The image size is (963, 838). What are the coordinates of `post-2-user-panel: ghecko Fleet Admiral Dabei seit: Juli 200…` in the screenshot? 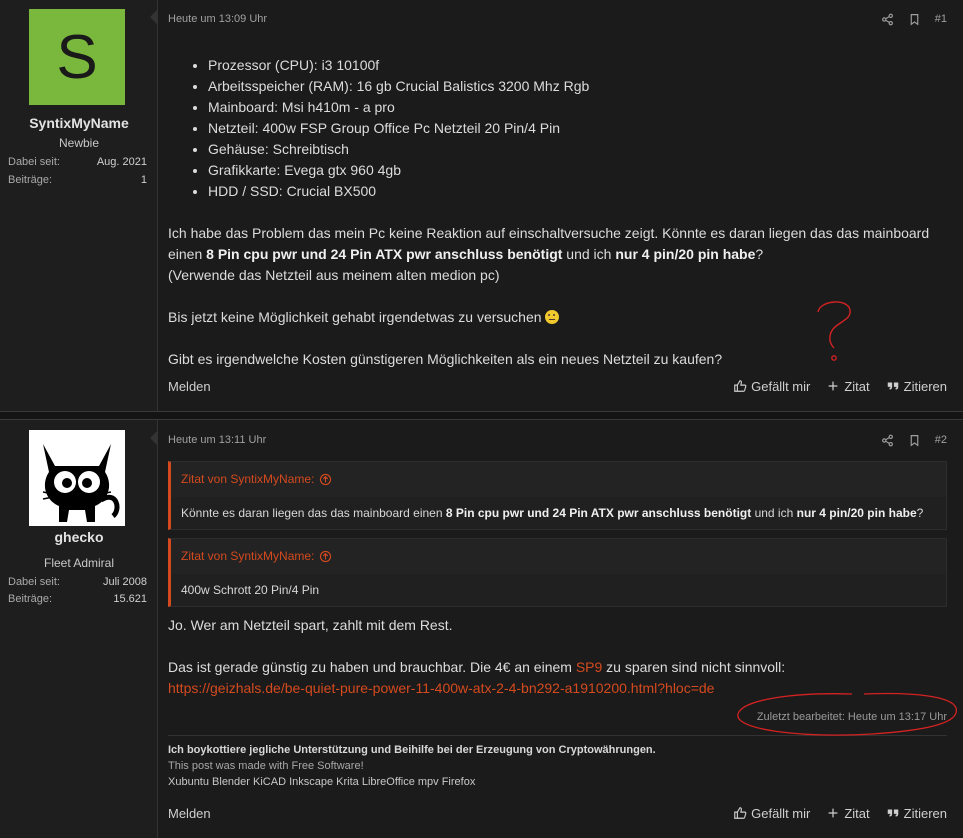 It's located at (79, 629).